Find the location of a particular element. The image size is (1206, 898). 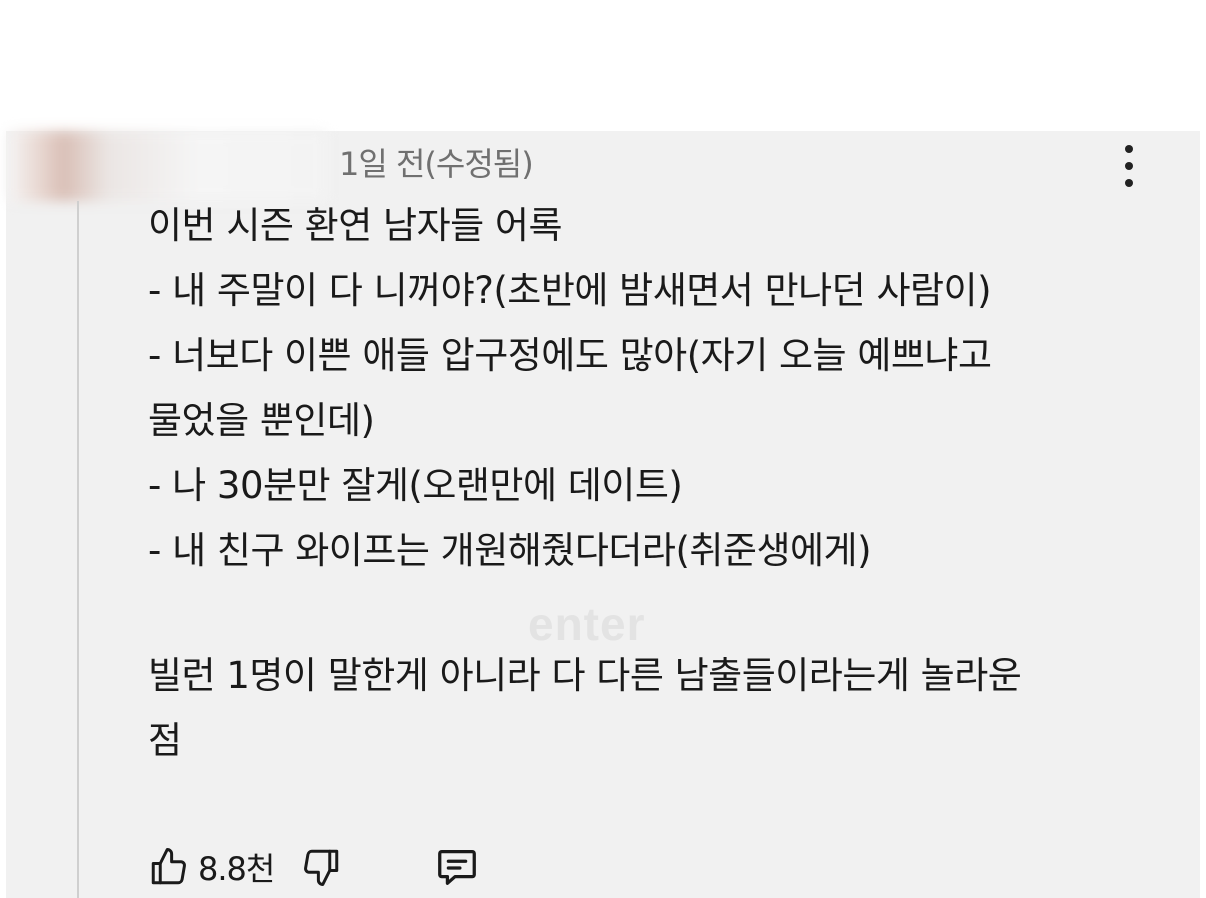

comment-line: - 내 친구 와이프는 개원해줬다더라(취준생에게) is located at coordinates (510, 550).